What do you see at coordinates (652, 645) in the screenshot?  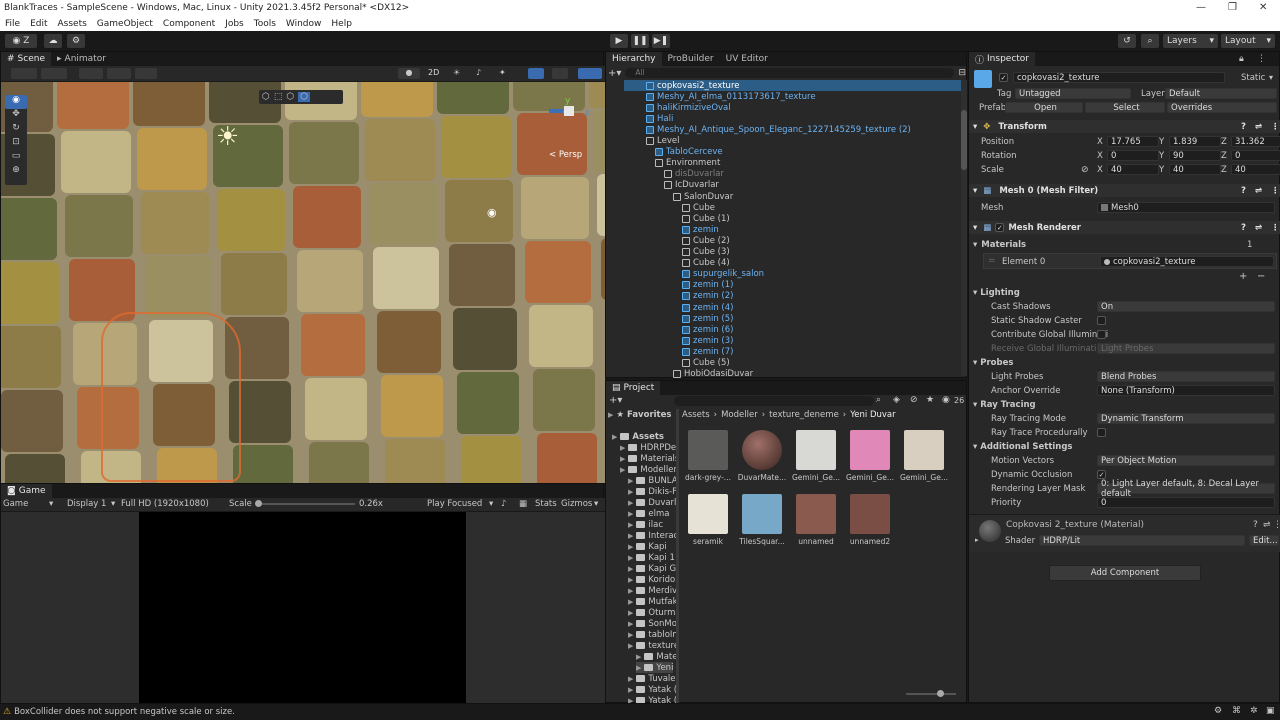 I see `folder-tree-item: ▶ texture` at bounding box center [652, 645].